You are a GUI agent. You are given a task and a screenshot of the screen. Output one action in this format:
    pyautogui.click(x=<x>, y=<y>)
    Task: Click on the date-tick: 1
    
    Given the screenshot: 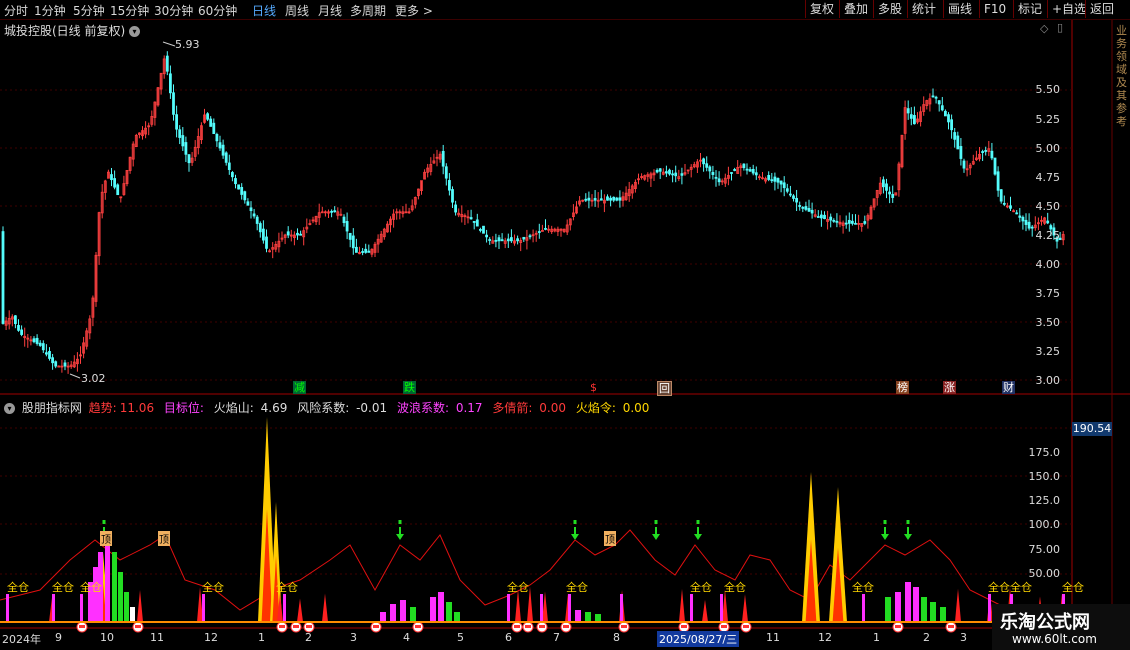 What is the action you would take?
    pyautogui.click(x=876, y=637)
    